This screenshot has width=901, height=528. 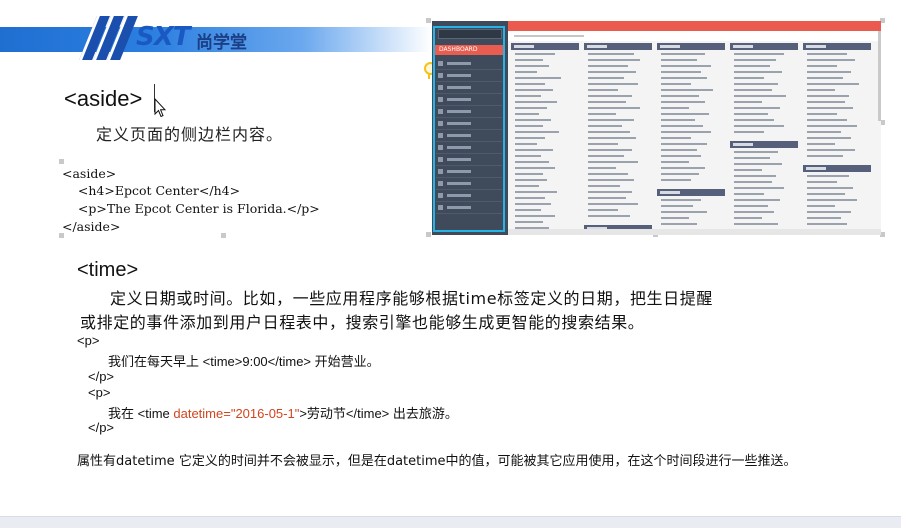 I want to click on screenshot-sidebar: DASHBOARD, so click(x=470, y=128).